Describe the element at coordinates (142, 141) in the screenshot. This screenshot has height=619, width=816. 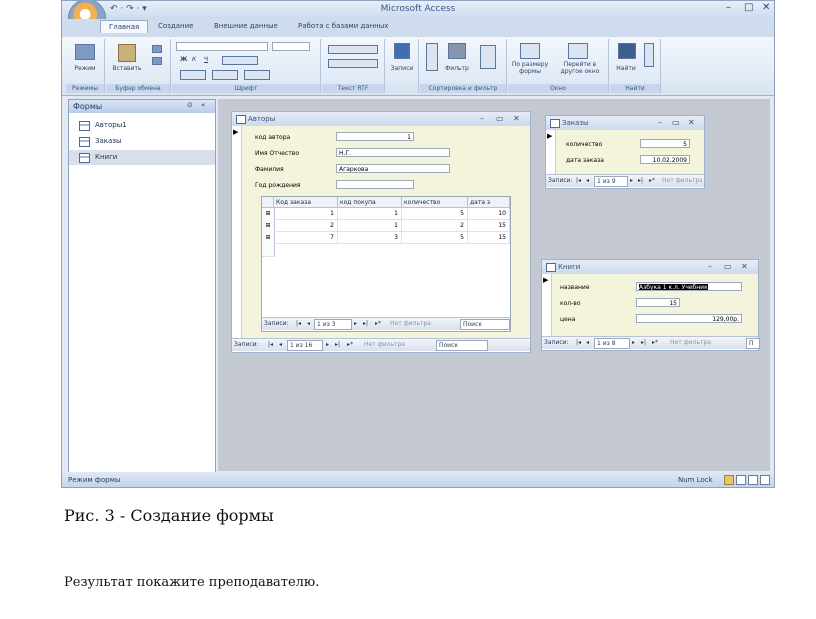
I see `nav-item-zakazy: Заказы` at that location.